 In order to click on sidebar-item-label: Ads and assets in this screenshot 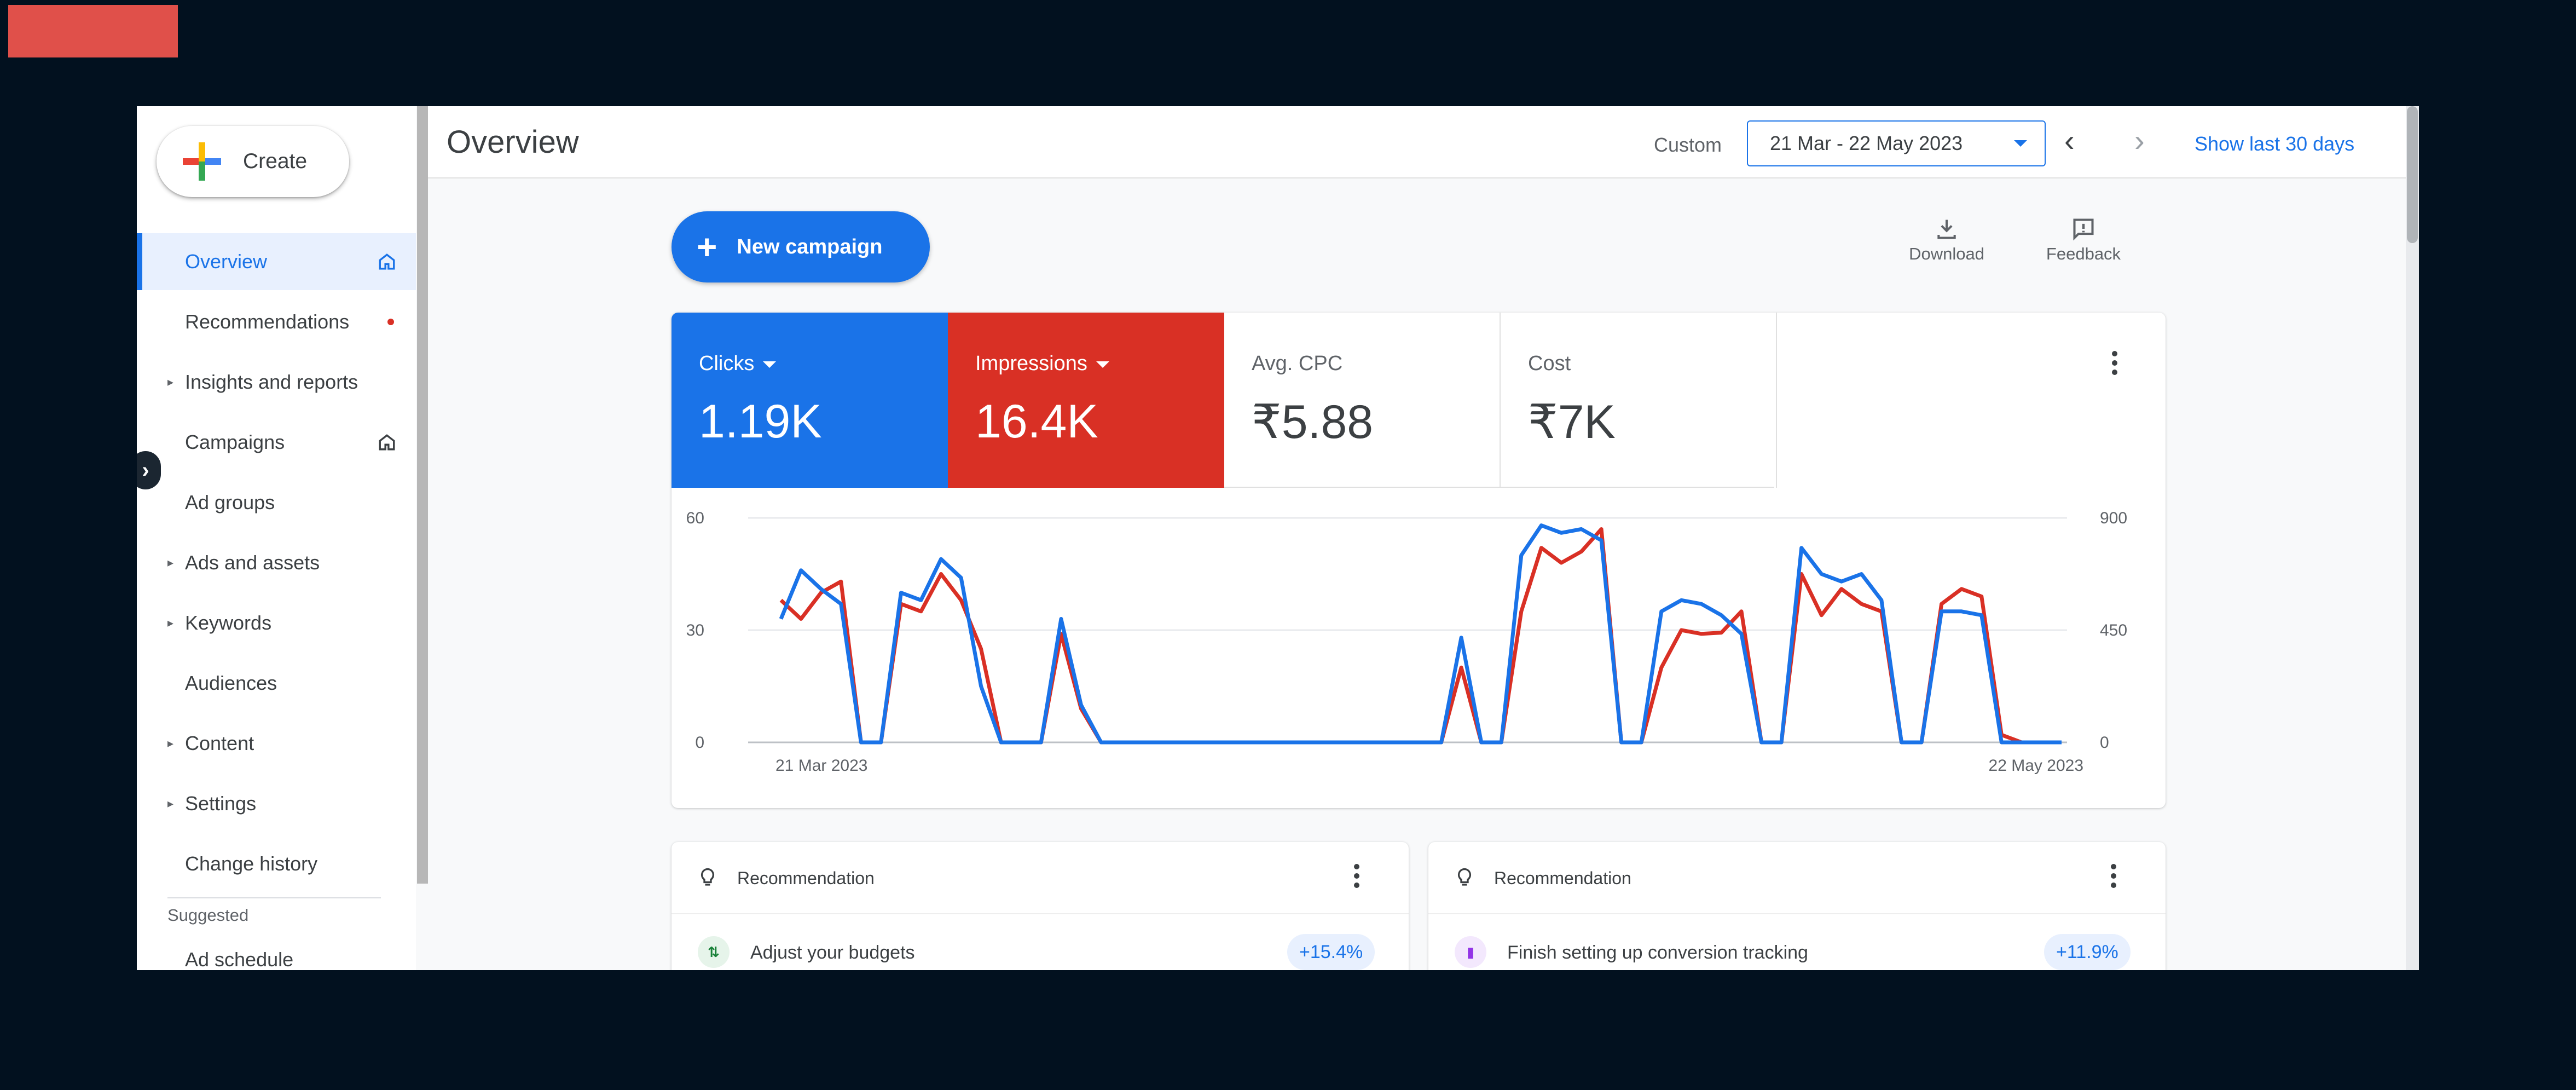, I will do `click(252, 562)`.